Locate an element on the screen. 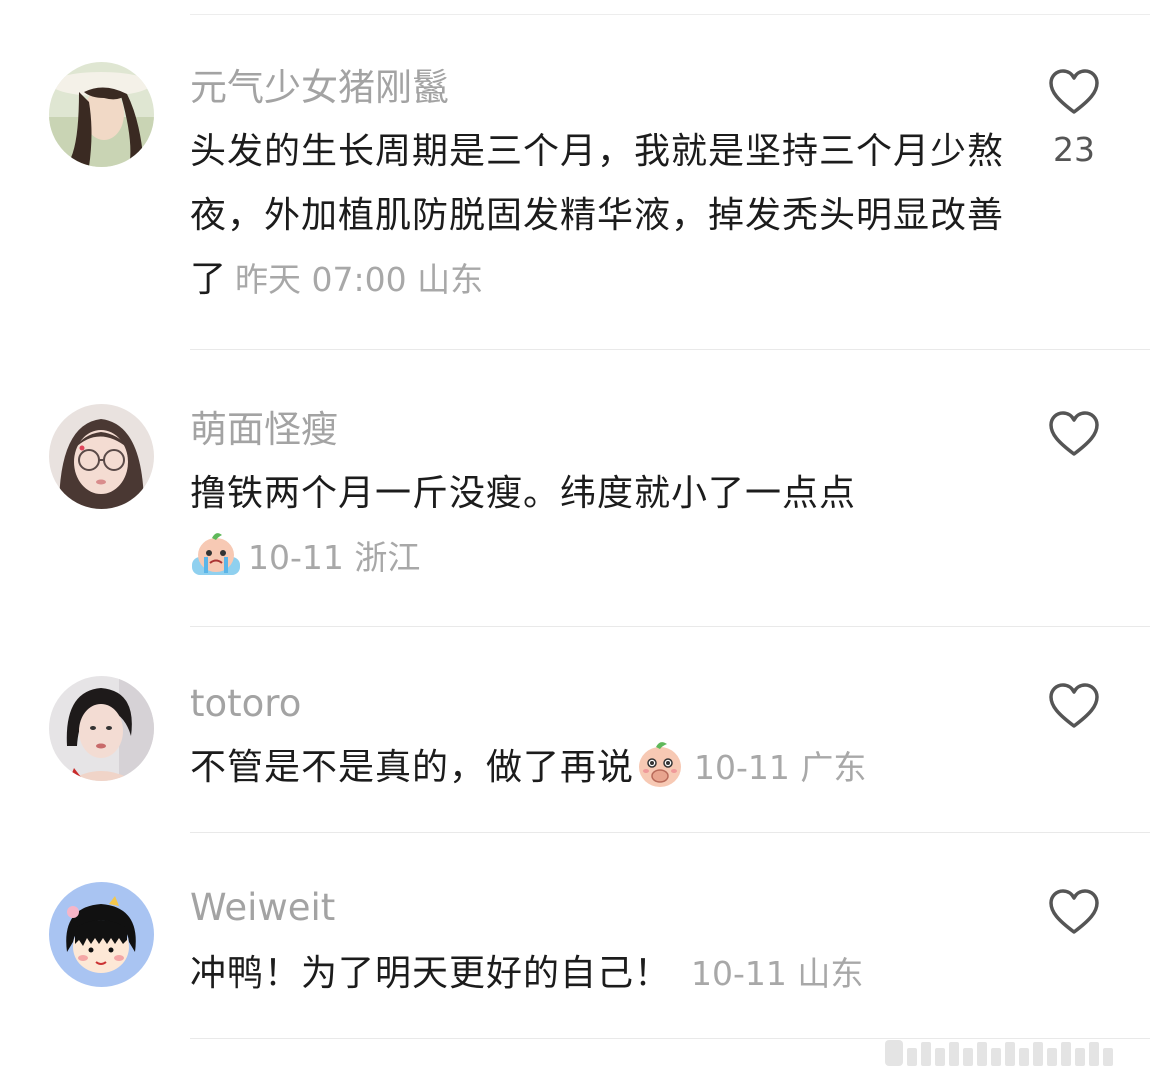  like-button: 23 is located at coordinates (1074, 118).